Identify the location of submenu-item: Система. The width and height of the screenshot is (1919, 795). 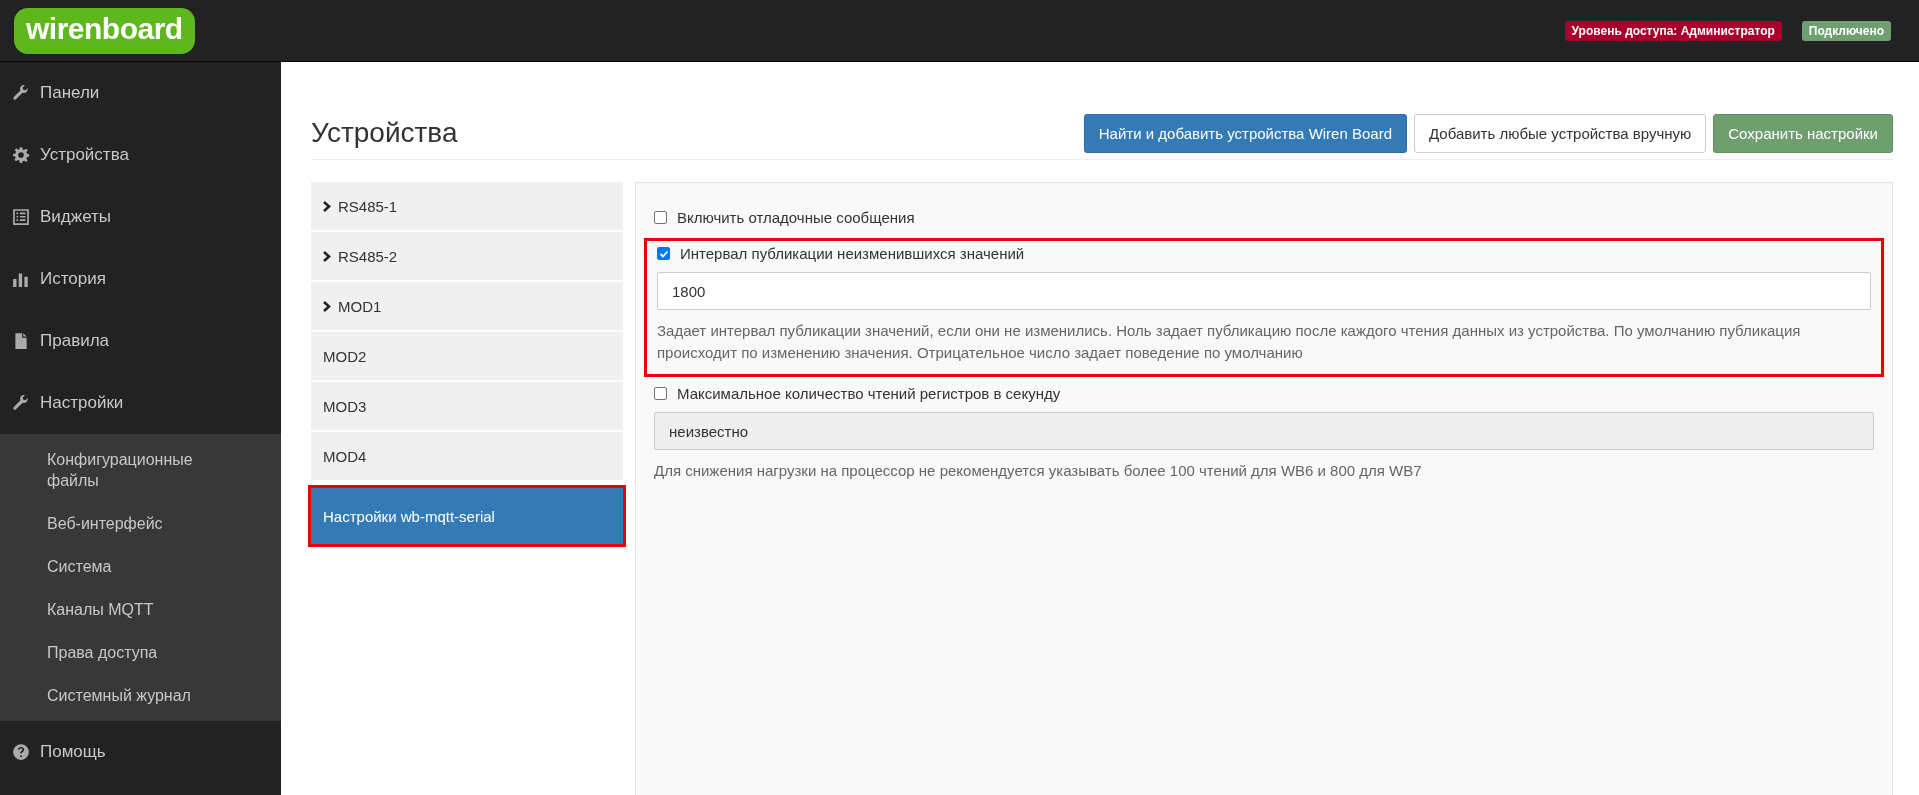
(128, 566).